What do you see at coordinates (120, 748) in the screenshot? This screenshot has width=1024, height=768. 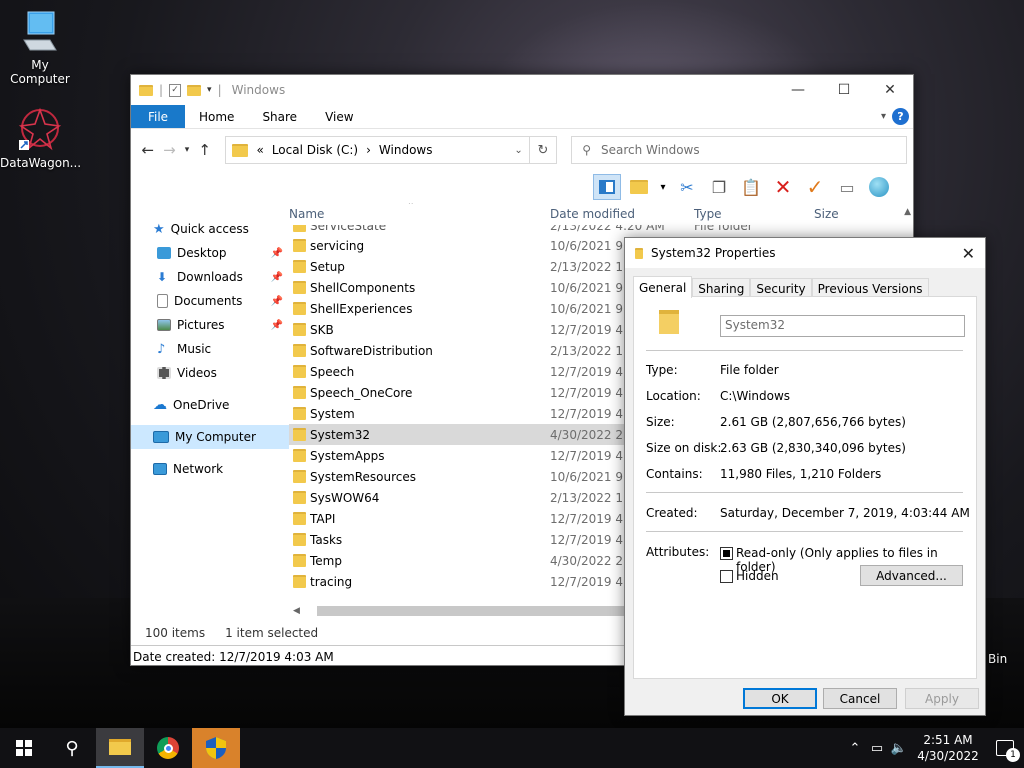 I see `file-explorer-icon` at bounding box center [120, 748].